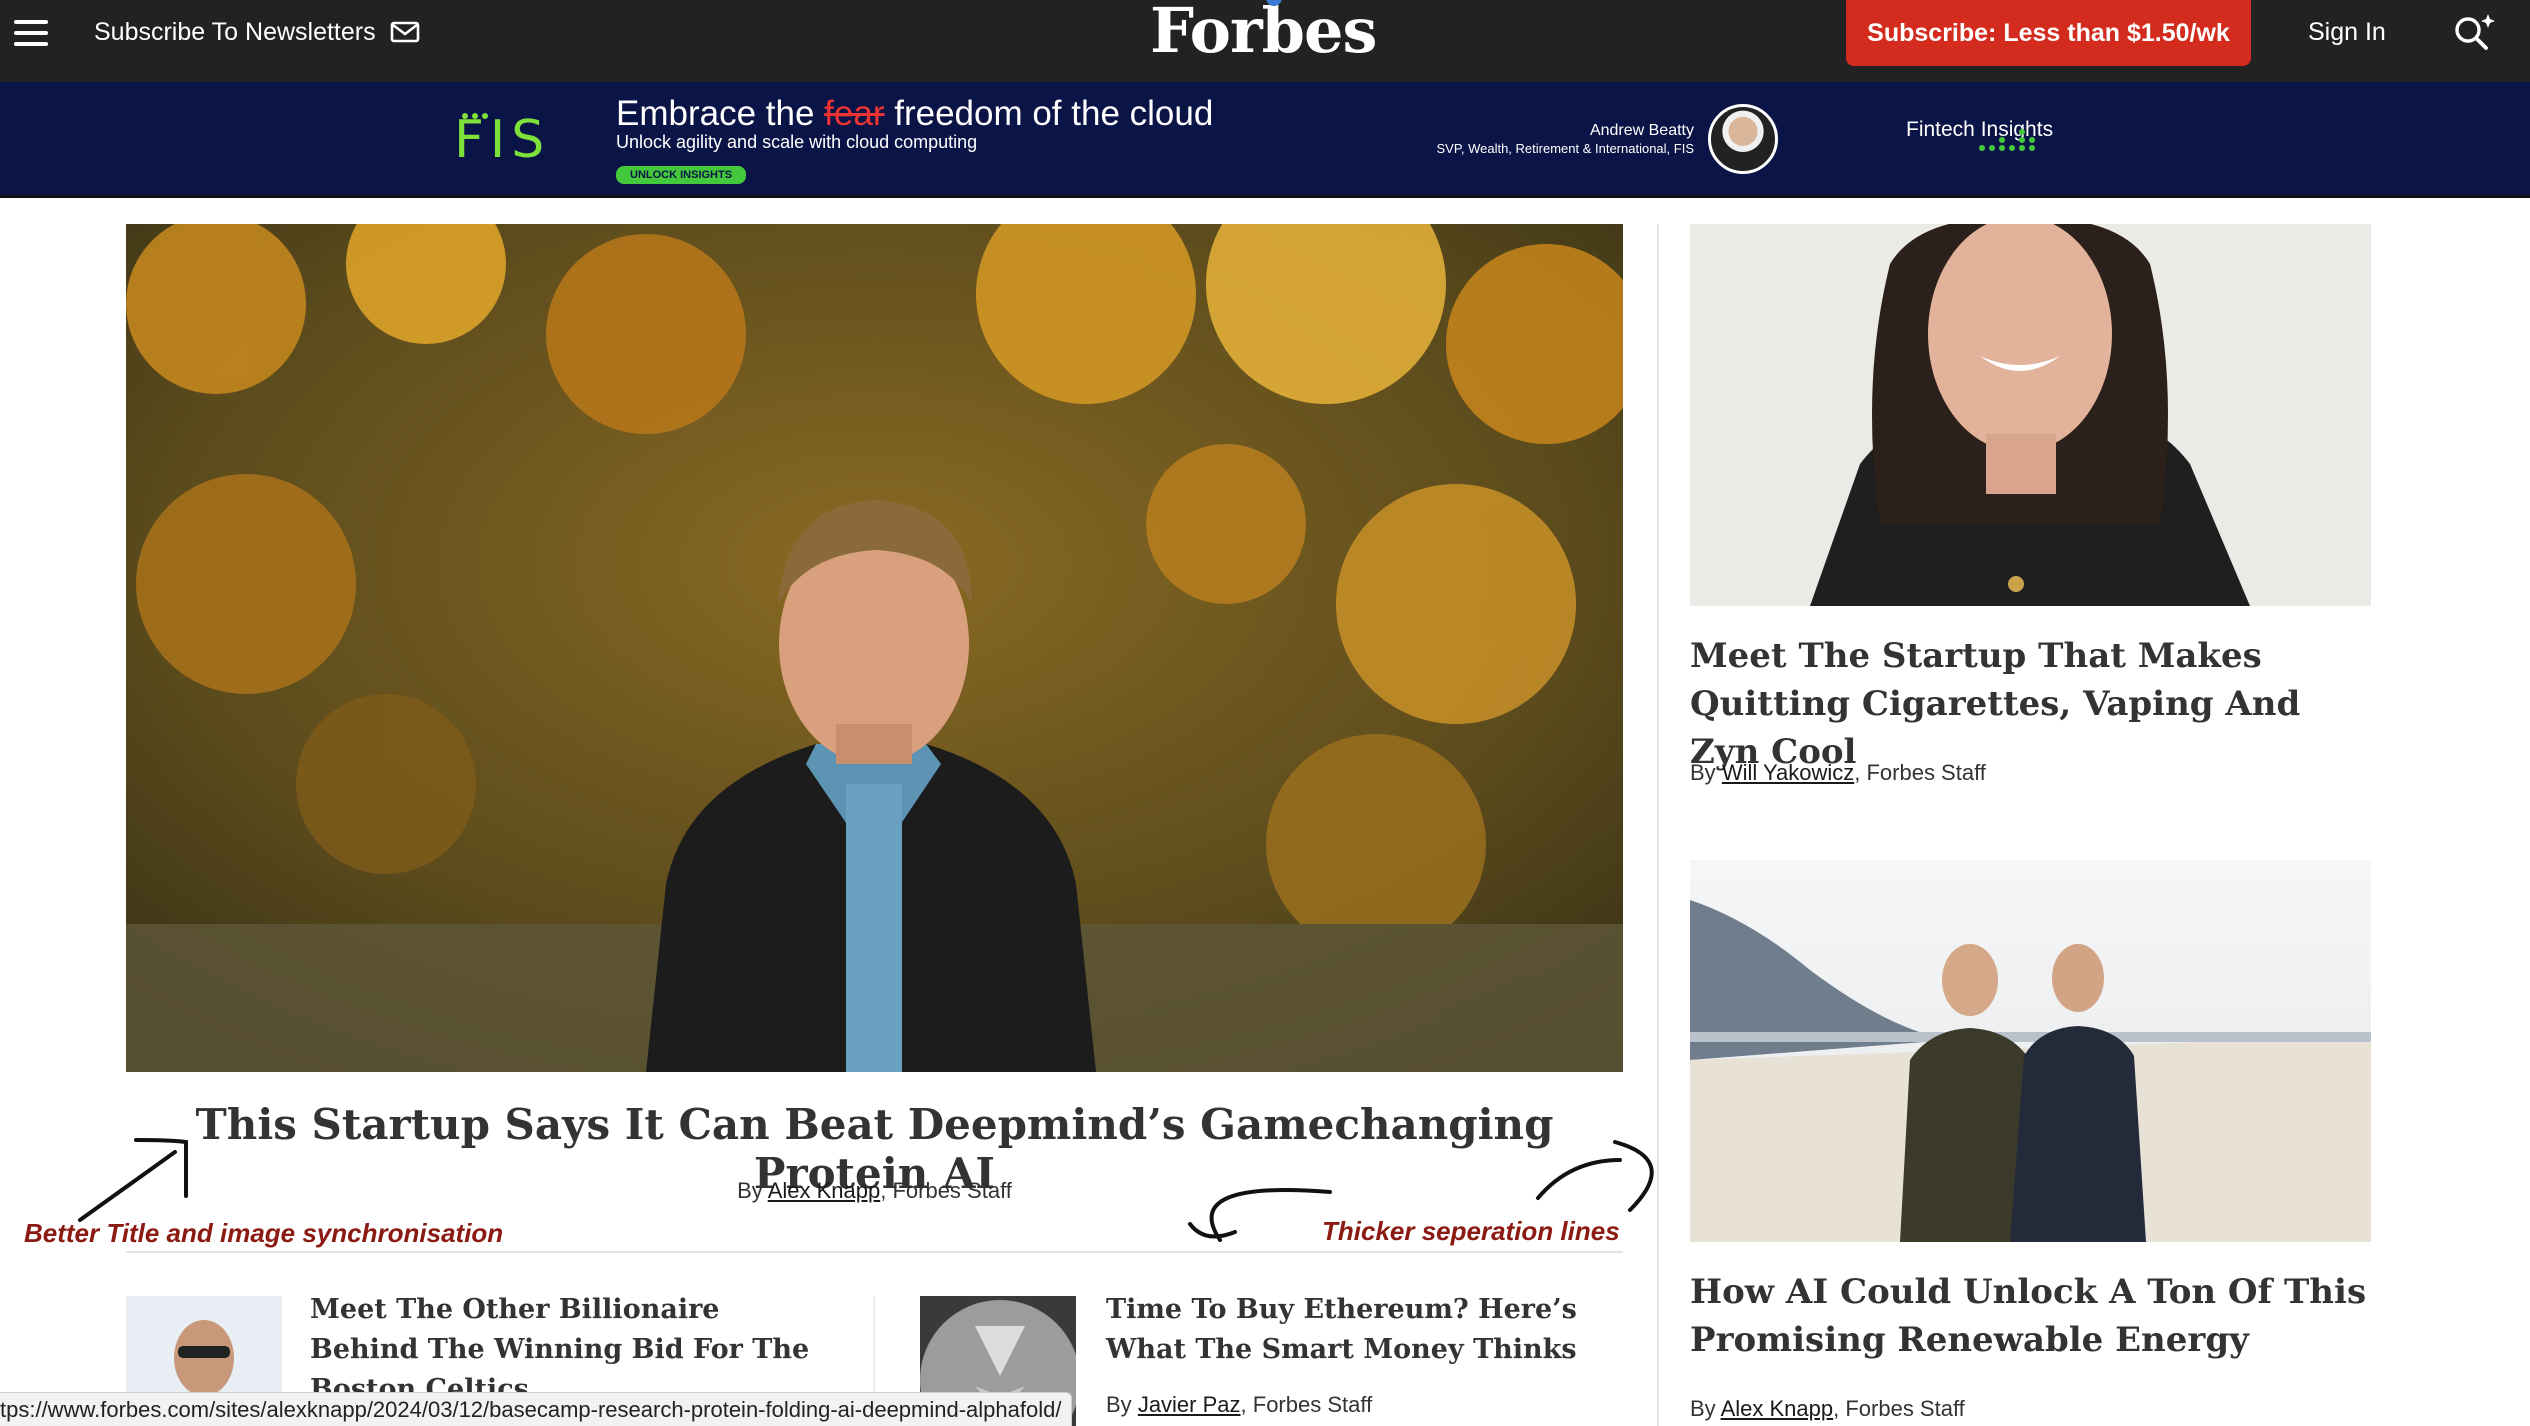 Image resolution: width=2530 pixels, height=1426 pixels. I want to click on ad-series-dots, so click(2007, 140).